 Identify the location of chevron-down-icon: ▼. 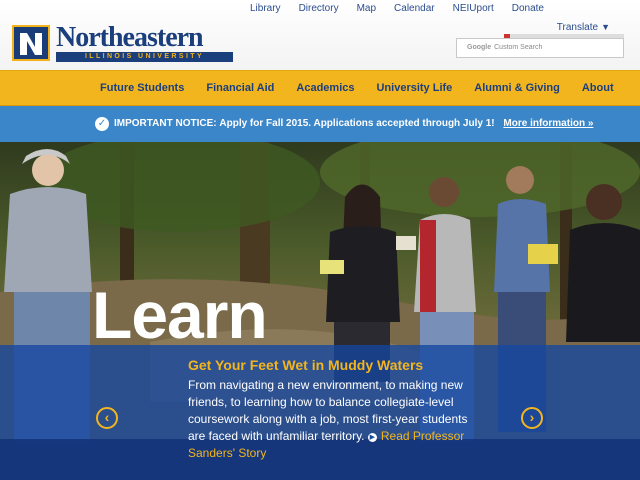
(605, 27).